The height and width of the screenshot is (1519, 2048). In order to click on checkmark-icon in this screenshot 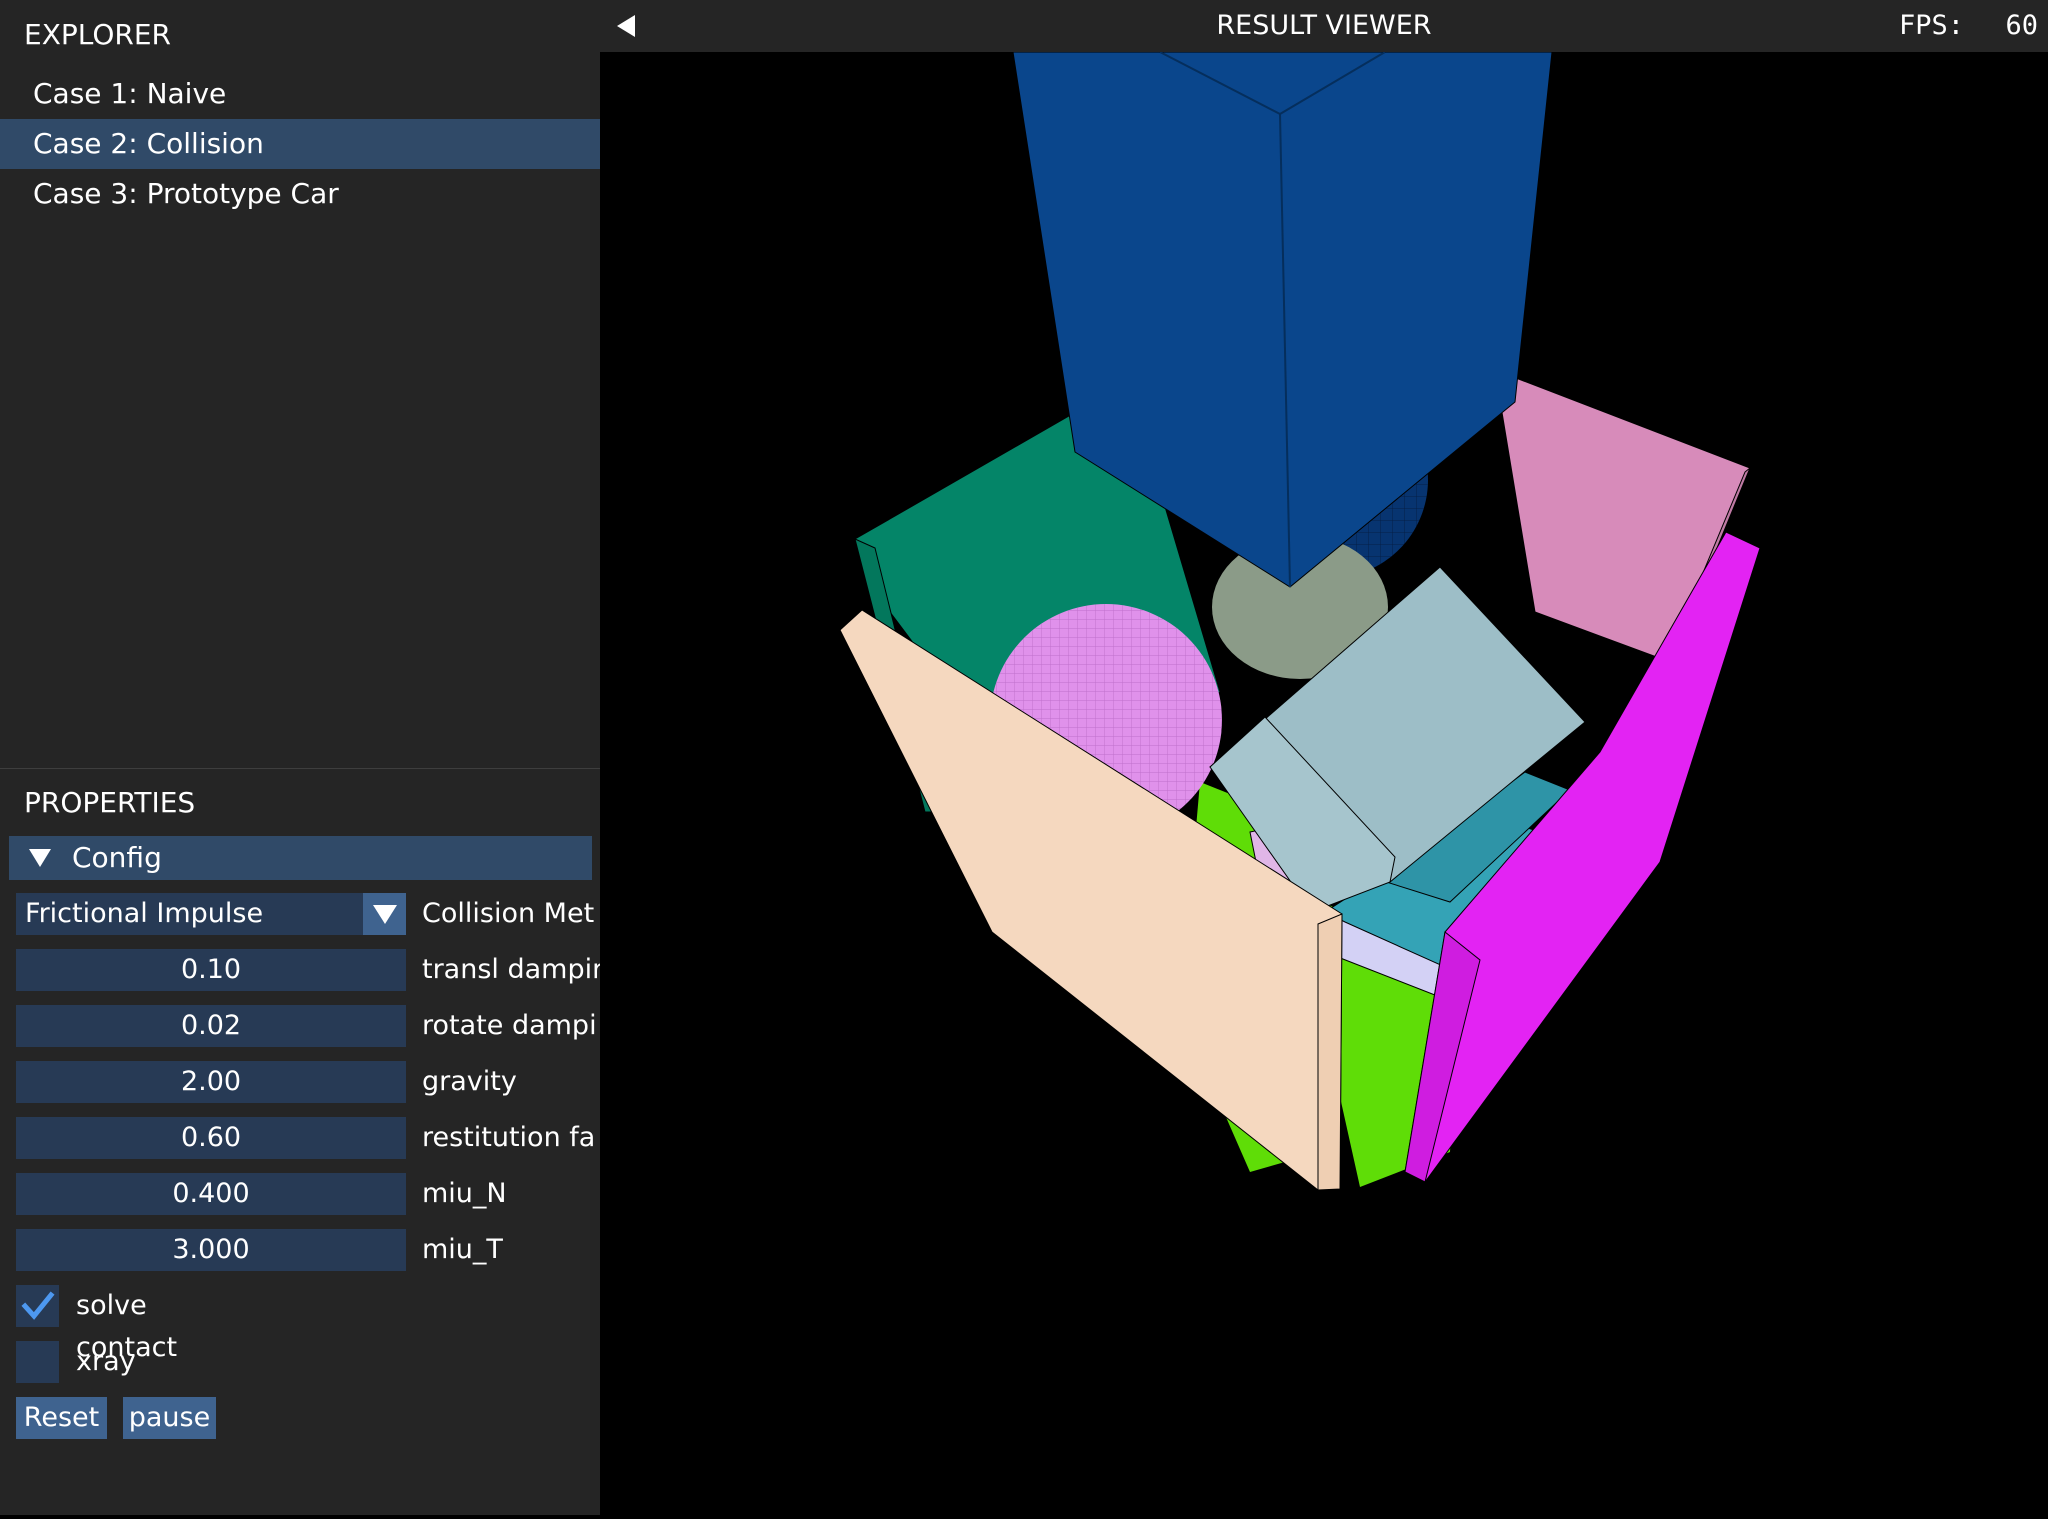, I will do `click(38, 1305)`.